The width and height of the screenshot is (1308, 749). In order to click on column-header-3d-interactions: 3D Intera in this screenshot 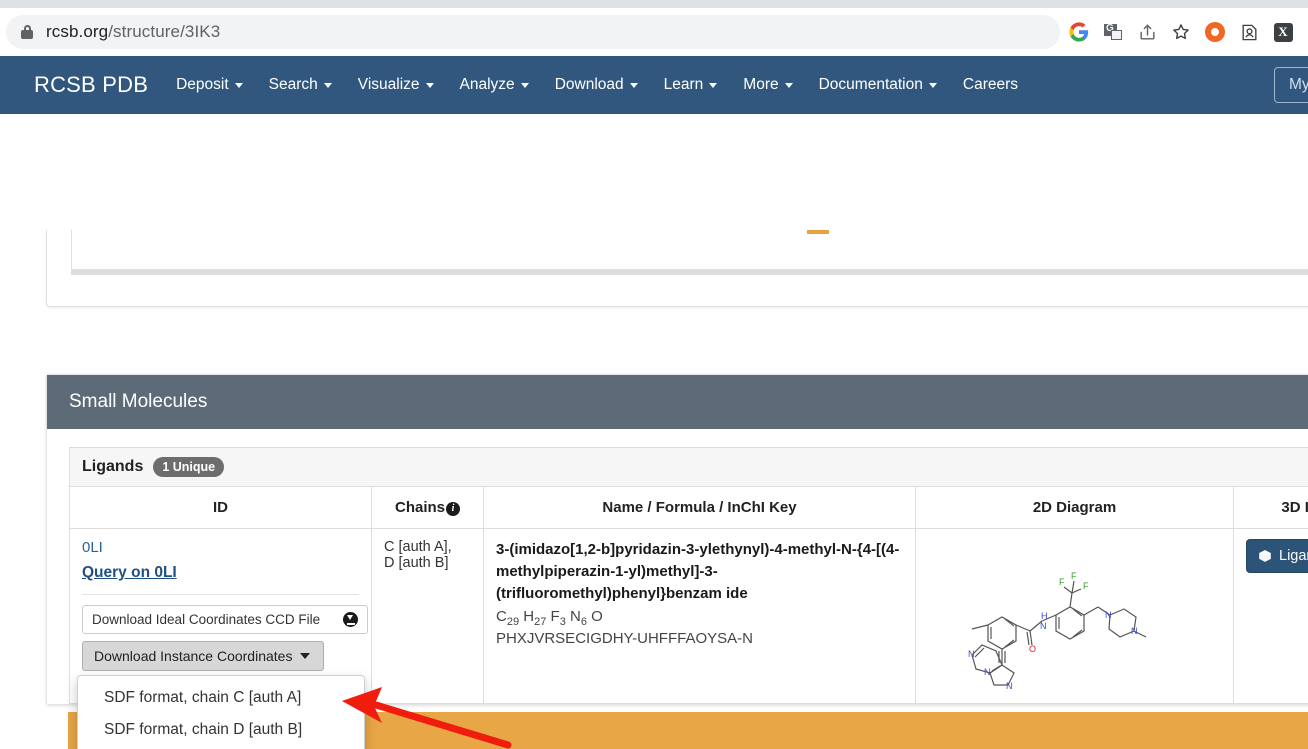, I will do `click(1270, 507)`.